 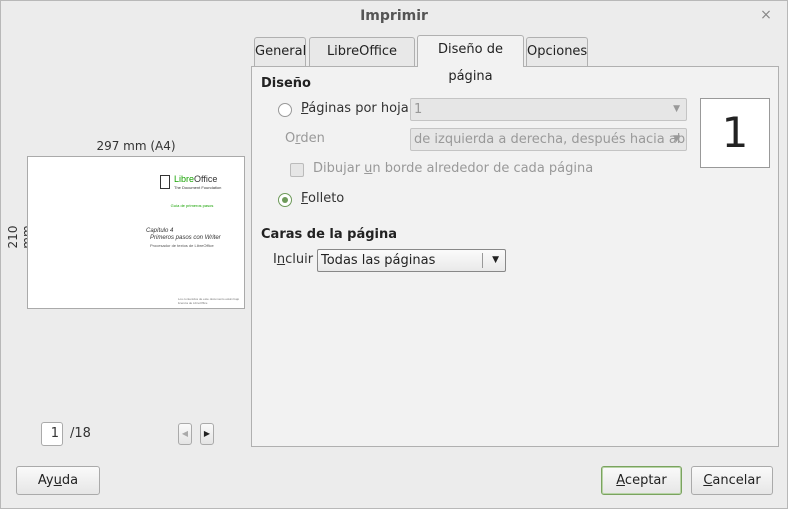 I want to click on dialog-title: Imprimir, so click(x=394, y=16).